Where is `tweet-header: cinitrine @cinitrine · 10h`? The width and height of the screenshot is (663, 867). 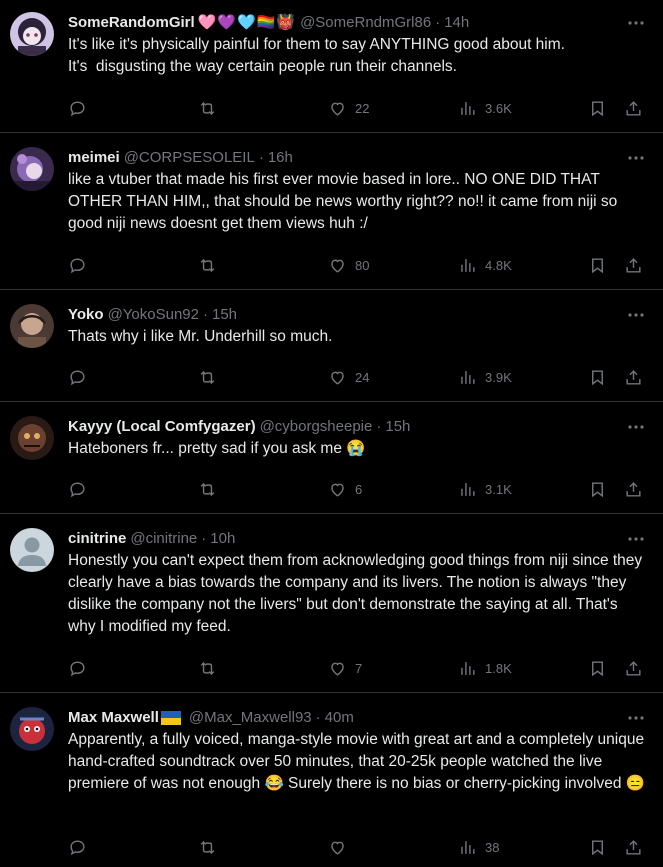
tweet-header: cinitrine @cinitrine · 10h is located at coordinates (357, 539).